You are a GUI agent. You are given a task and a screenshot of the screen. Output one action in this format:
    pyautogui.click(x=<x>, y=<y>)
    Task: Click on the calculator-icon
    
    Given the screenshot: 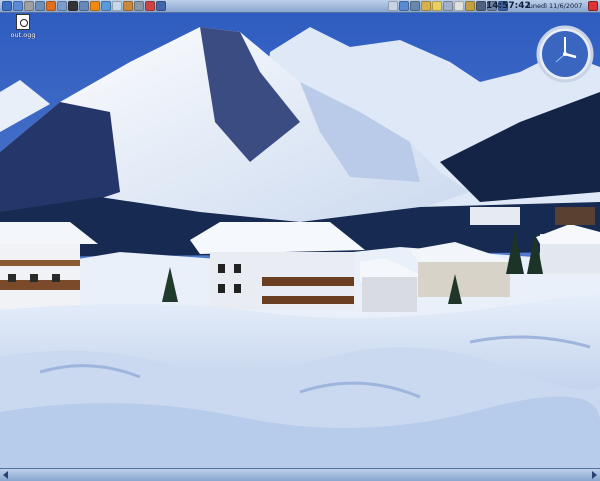 What is the action you would take?
    pyautogui.click(x=139, y=6)
    